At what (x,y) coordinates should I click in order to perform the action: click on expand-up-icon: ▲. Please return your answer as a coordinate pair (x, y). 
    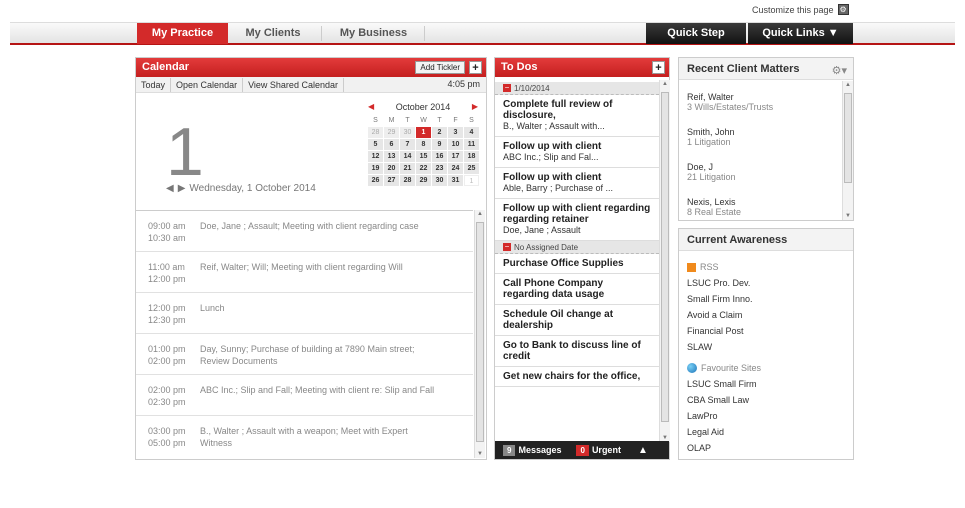
    Looking at the image, I should click on (643, 450).